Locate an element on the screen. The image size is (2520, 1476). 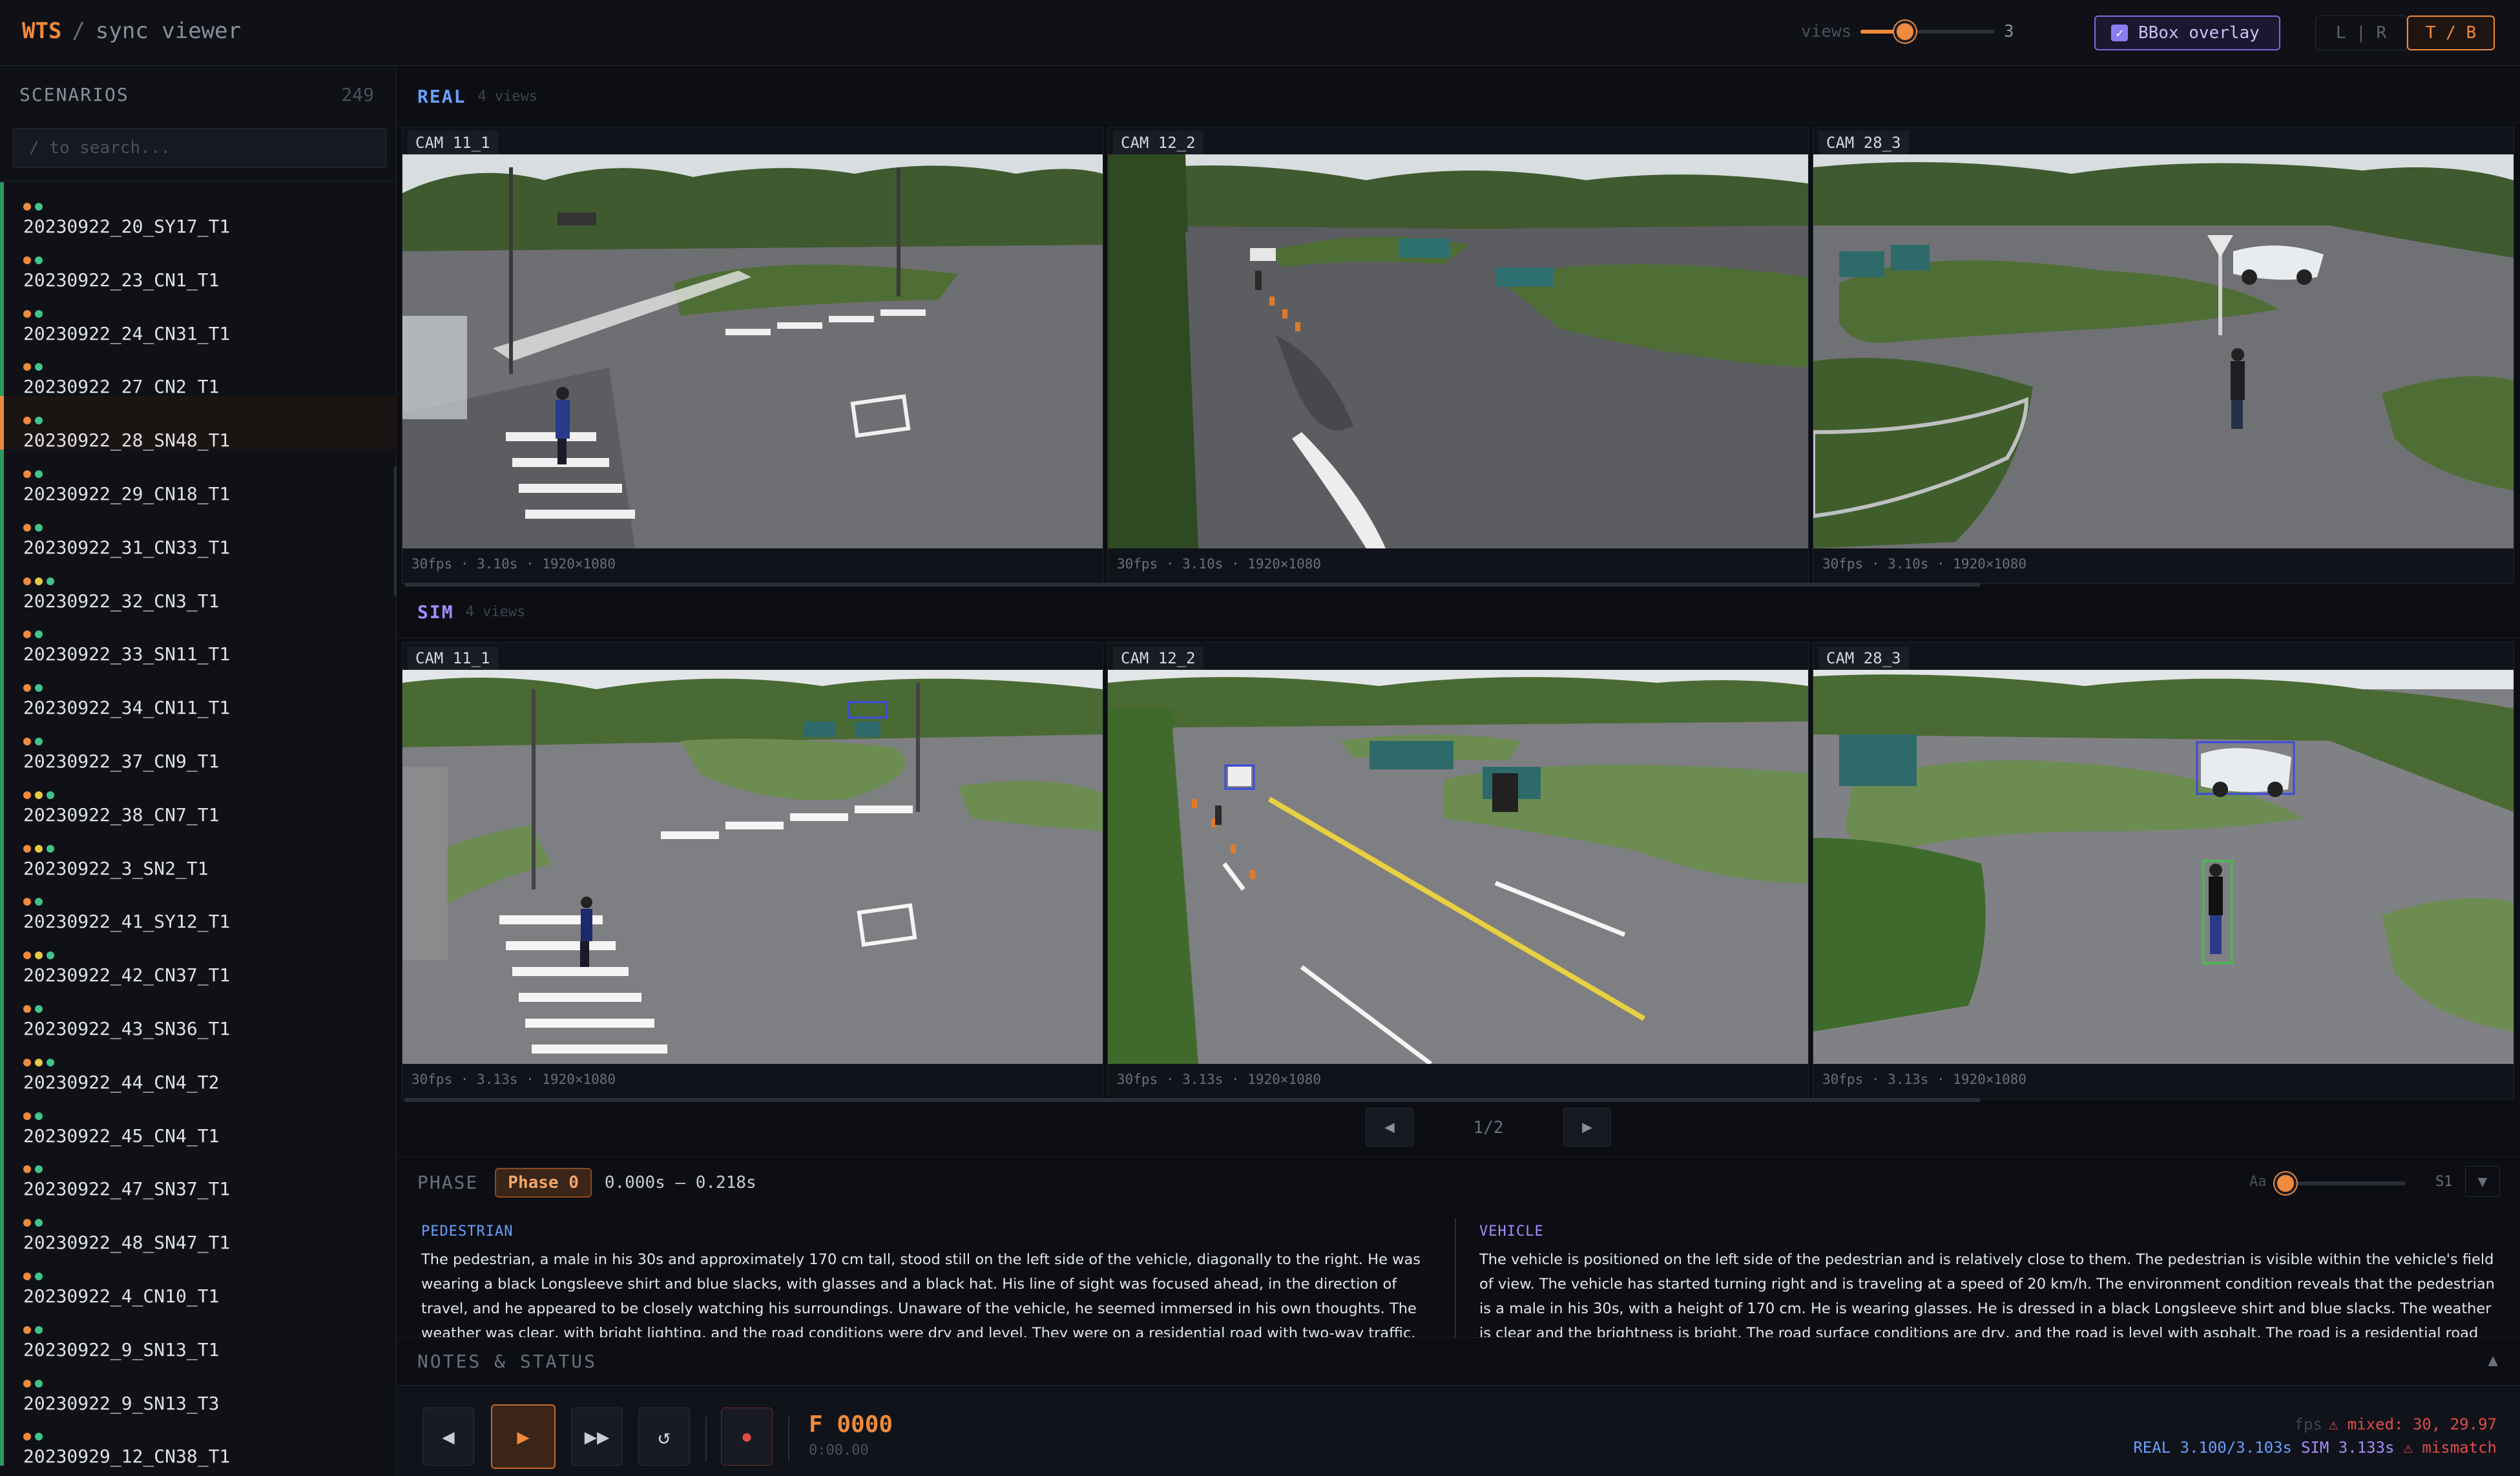
scenario-list-item: 20230922_47_SN37_T1 is located at coordinates (198, 1172).